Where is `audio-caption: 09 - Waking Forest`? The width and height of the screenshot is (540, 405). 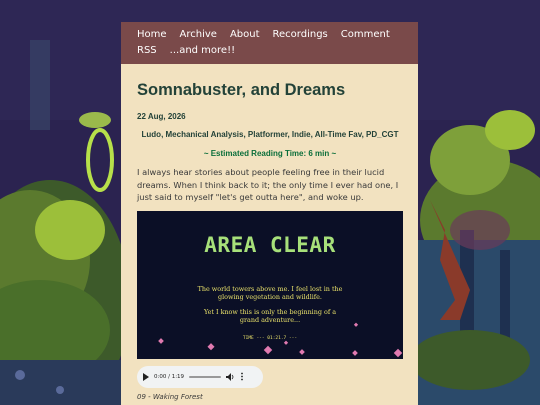
audio-caption: 09 - Waking Forest is located at coordinates (170, 396).